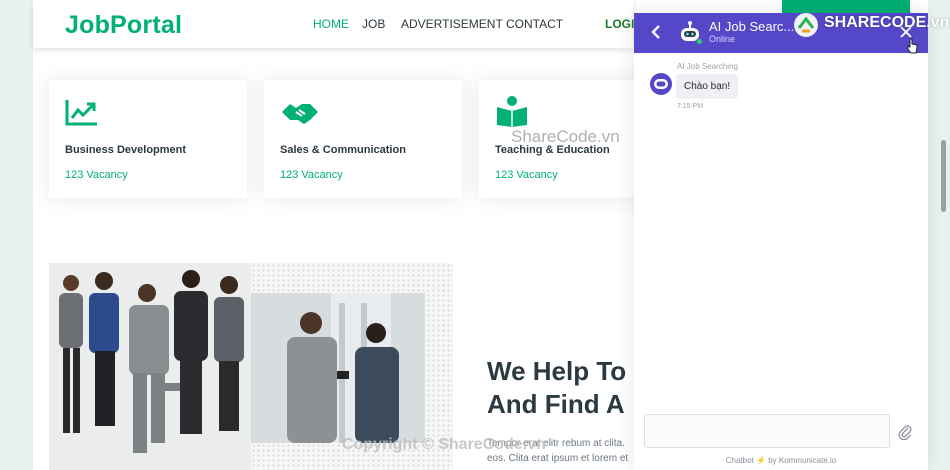 The height and width of the screenshot is (470, 950). Describe the element at coordinates (707, 86) in the screenshot. I see `bot-message-bubble: Chào bạn!` at that location.